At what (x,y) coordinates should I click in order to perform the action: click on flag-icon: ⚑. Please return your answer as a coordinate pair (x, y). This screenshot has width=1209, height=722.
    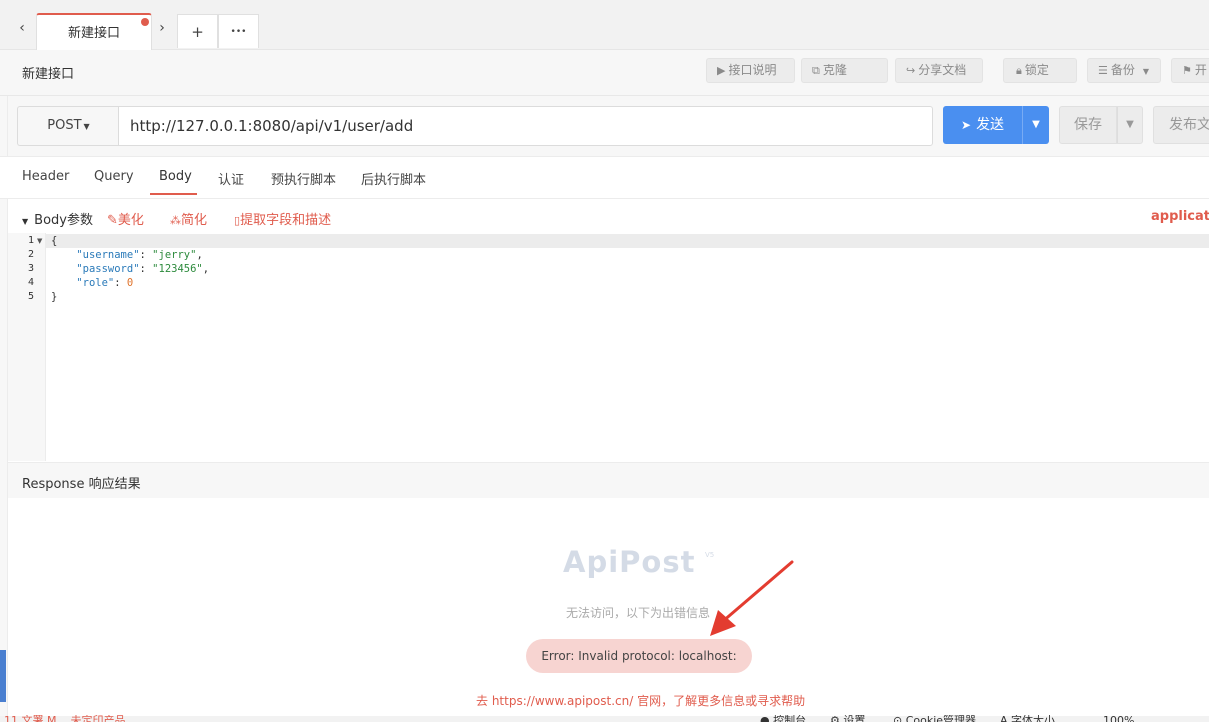
    Looking at the image, I should click on (1187, 70).